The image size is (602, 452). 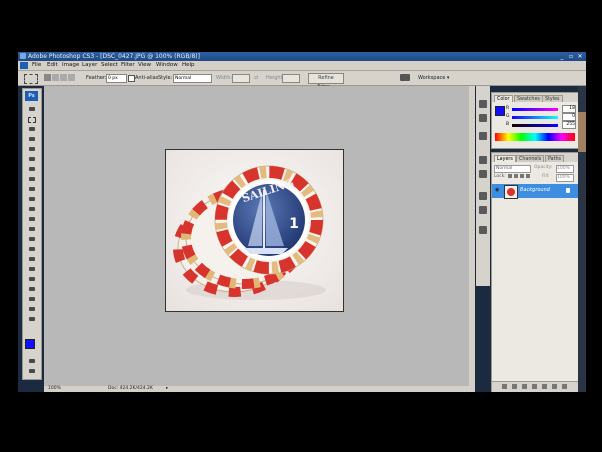 What do you see at coordinates (188, 65) in the screenshot?
I see `menu-help: Help` at bounding box center [188, 65].